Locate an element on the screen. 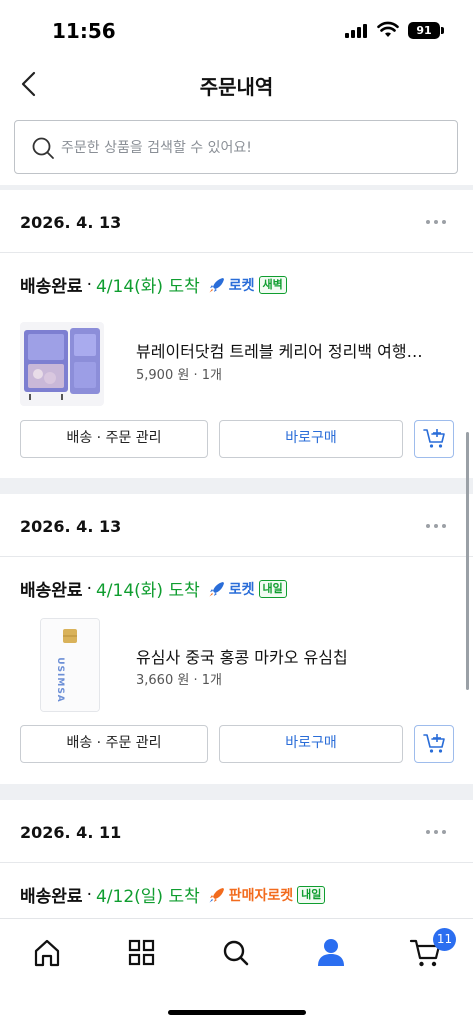 This screenshot has width=473, height=1024. product-thumbnail is located at coordinates (62, 364).